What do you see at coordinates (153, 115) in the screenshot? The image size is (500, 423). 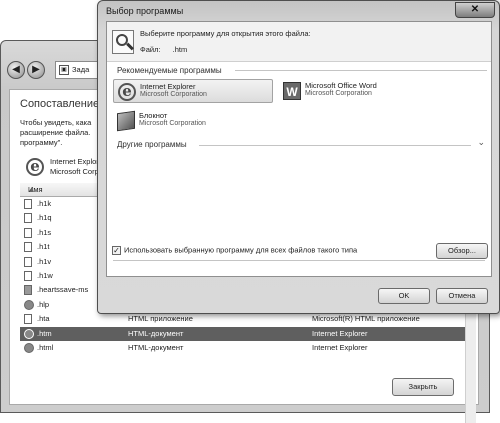 I see `program-name: Блокнот` at bounding box center [153, 115].